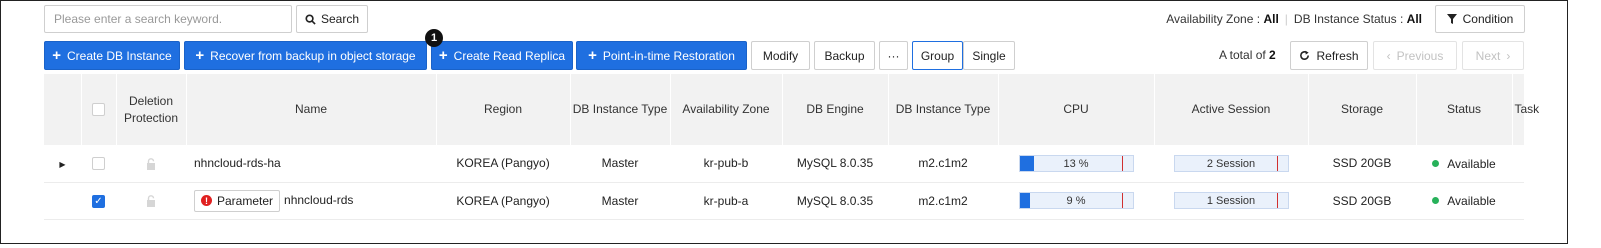  Describe the element at coordinates (893, 55) in the screenshot. I see `more-actions-button: ···` at that location.